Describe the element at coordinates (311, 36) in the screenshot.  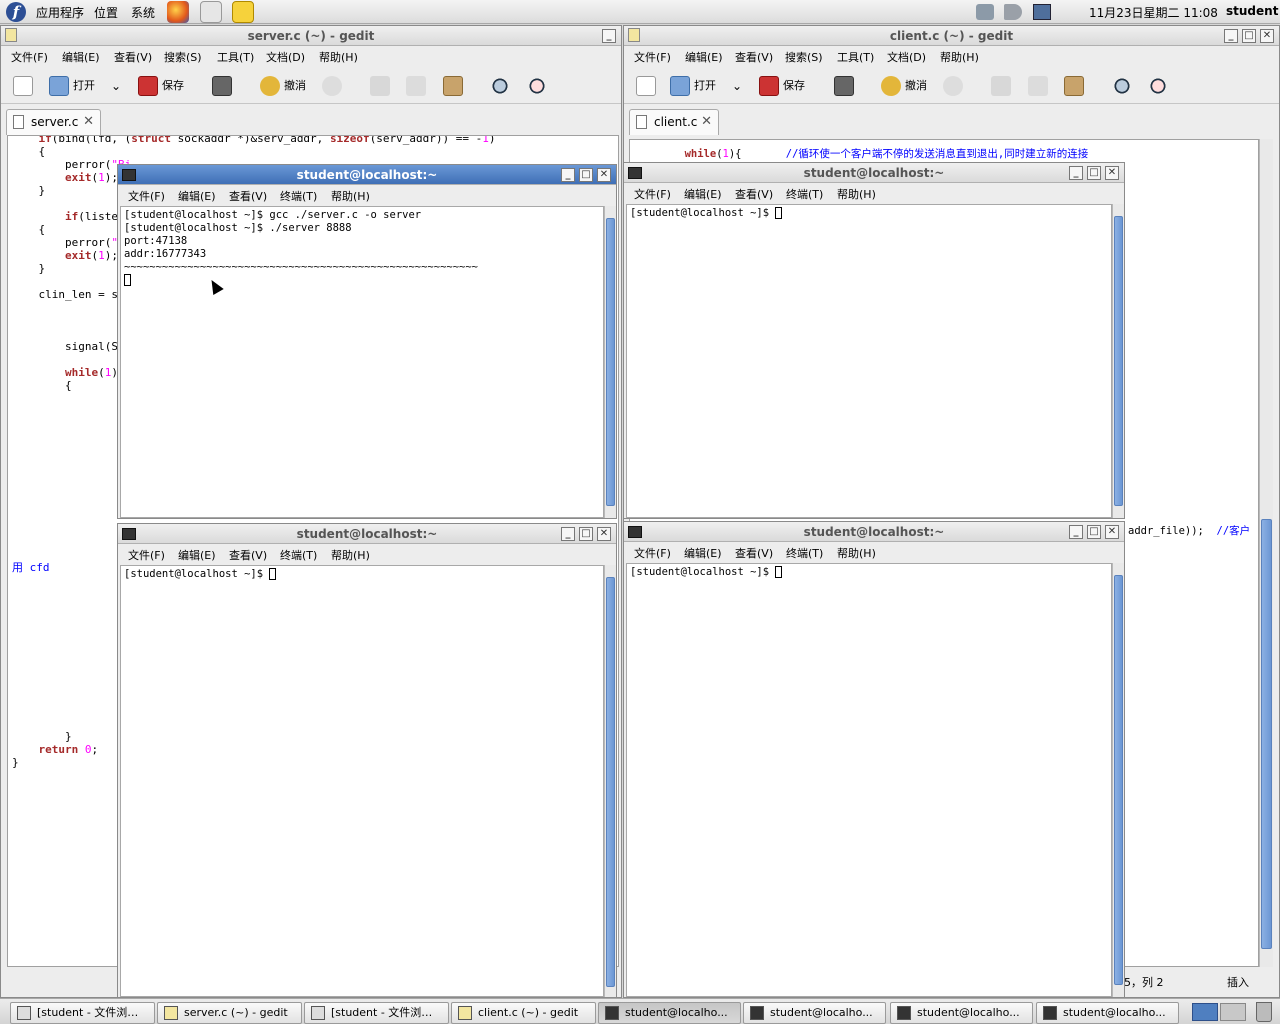
I see `window-titlebar: server.c (~) - gedit _` at that location.